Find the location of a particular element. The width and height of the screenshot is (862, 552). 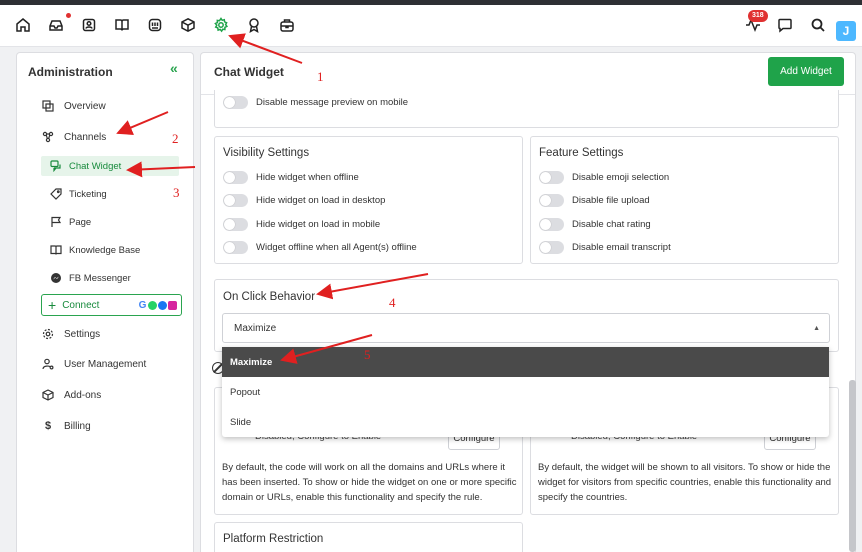

whatsapp-icon is located at coordinates (152, 305).